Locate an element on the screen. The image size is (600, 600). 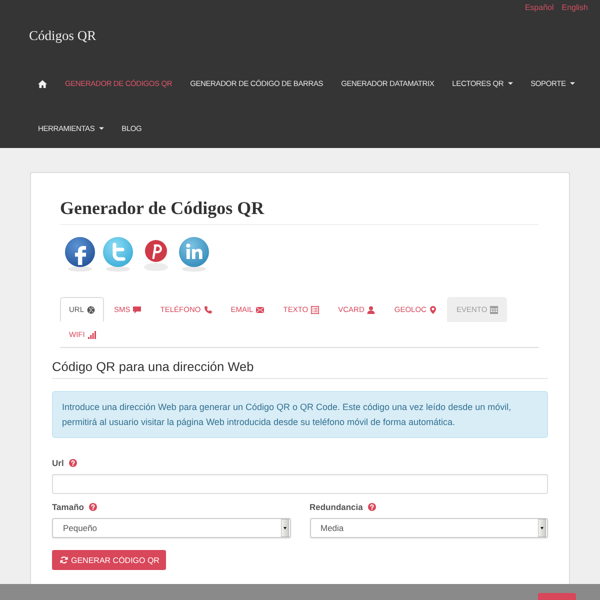
field-label: Url is located at coordinates (58, 463).